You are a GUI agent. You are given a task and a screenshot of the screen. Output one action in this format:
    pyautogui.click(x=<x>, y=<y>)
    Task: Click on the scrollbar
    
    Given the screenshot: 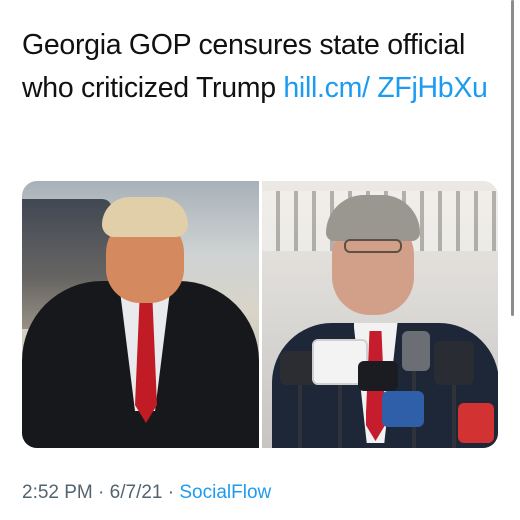 What is the action you would take?
    pyautogui.click(x=512, y=158)
    